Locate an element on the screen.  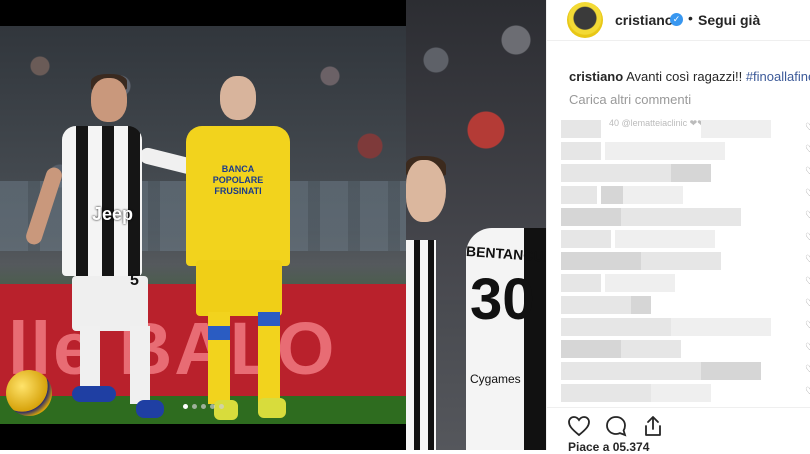
comment-partial-text: 40 @lematteiaclinic ❤❤❤ is located at coordinates (661, 123).